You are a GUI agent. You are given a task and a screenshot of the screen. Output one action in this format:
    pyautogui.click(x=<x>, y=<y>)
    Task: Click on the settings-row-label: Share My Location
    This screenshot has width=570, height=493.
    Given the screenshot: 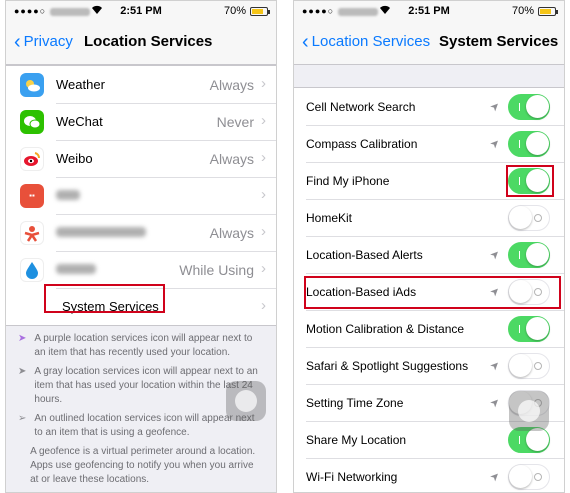 What is the action you would take?
    pyautogui.click(x=356, y=439)
    